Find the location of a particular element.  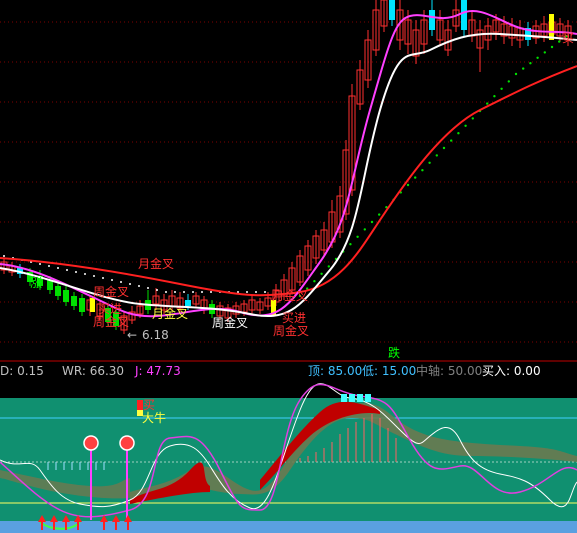

ball-icon is located at coordinates (127, 443).